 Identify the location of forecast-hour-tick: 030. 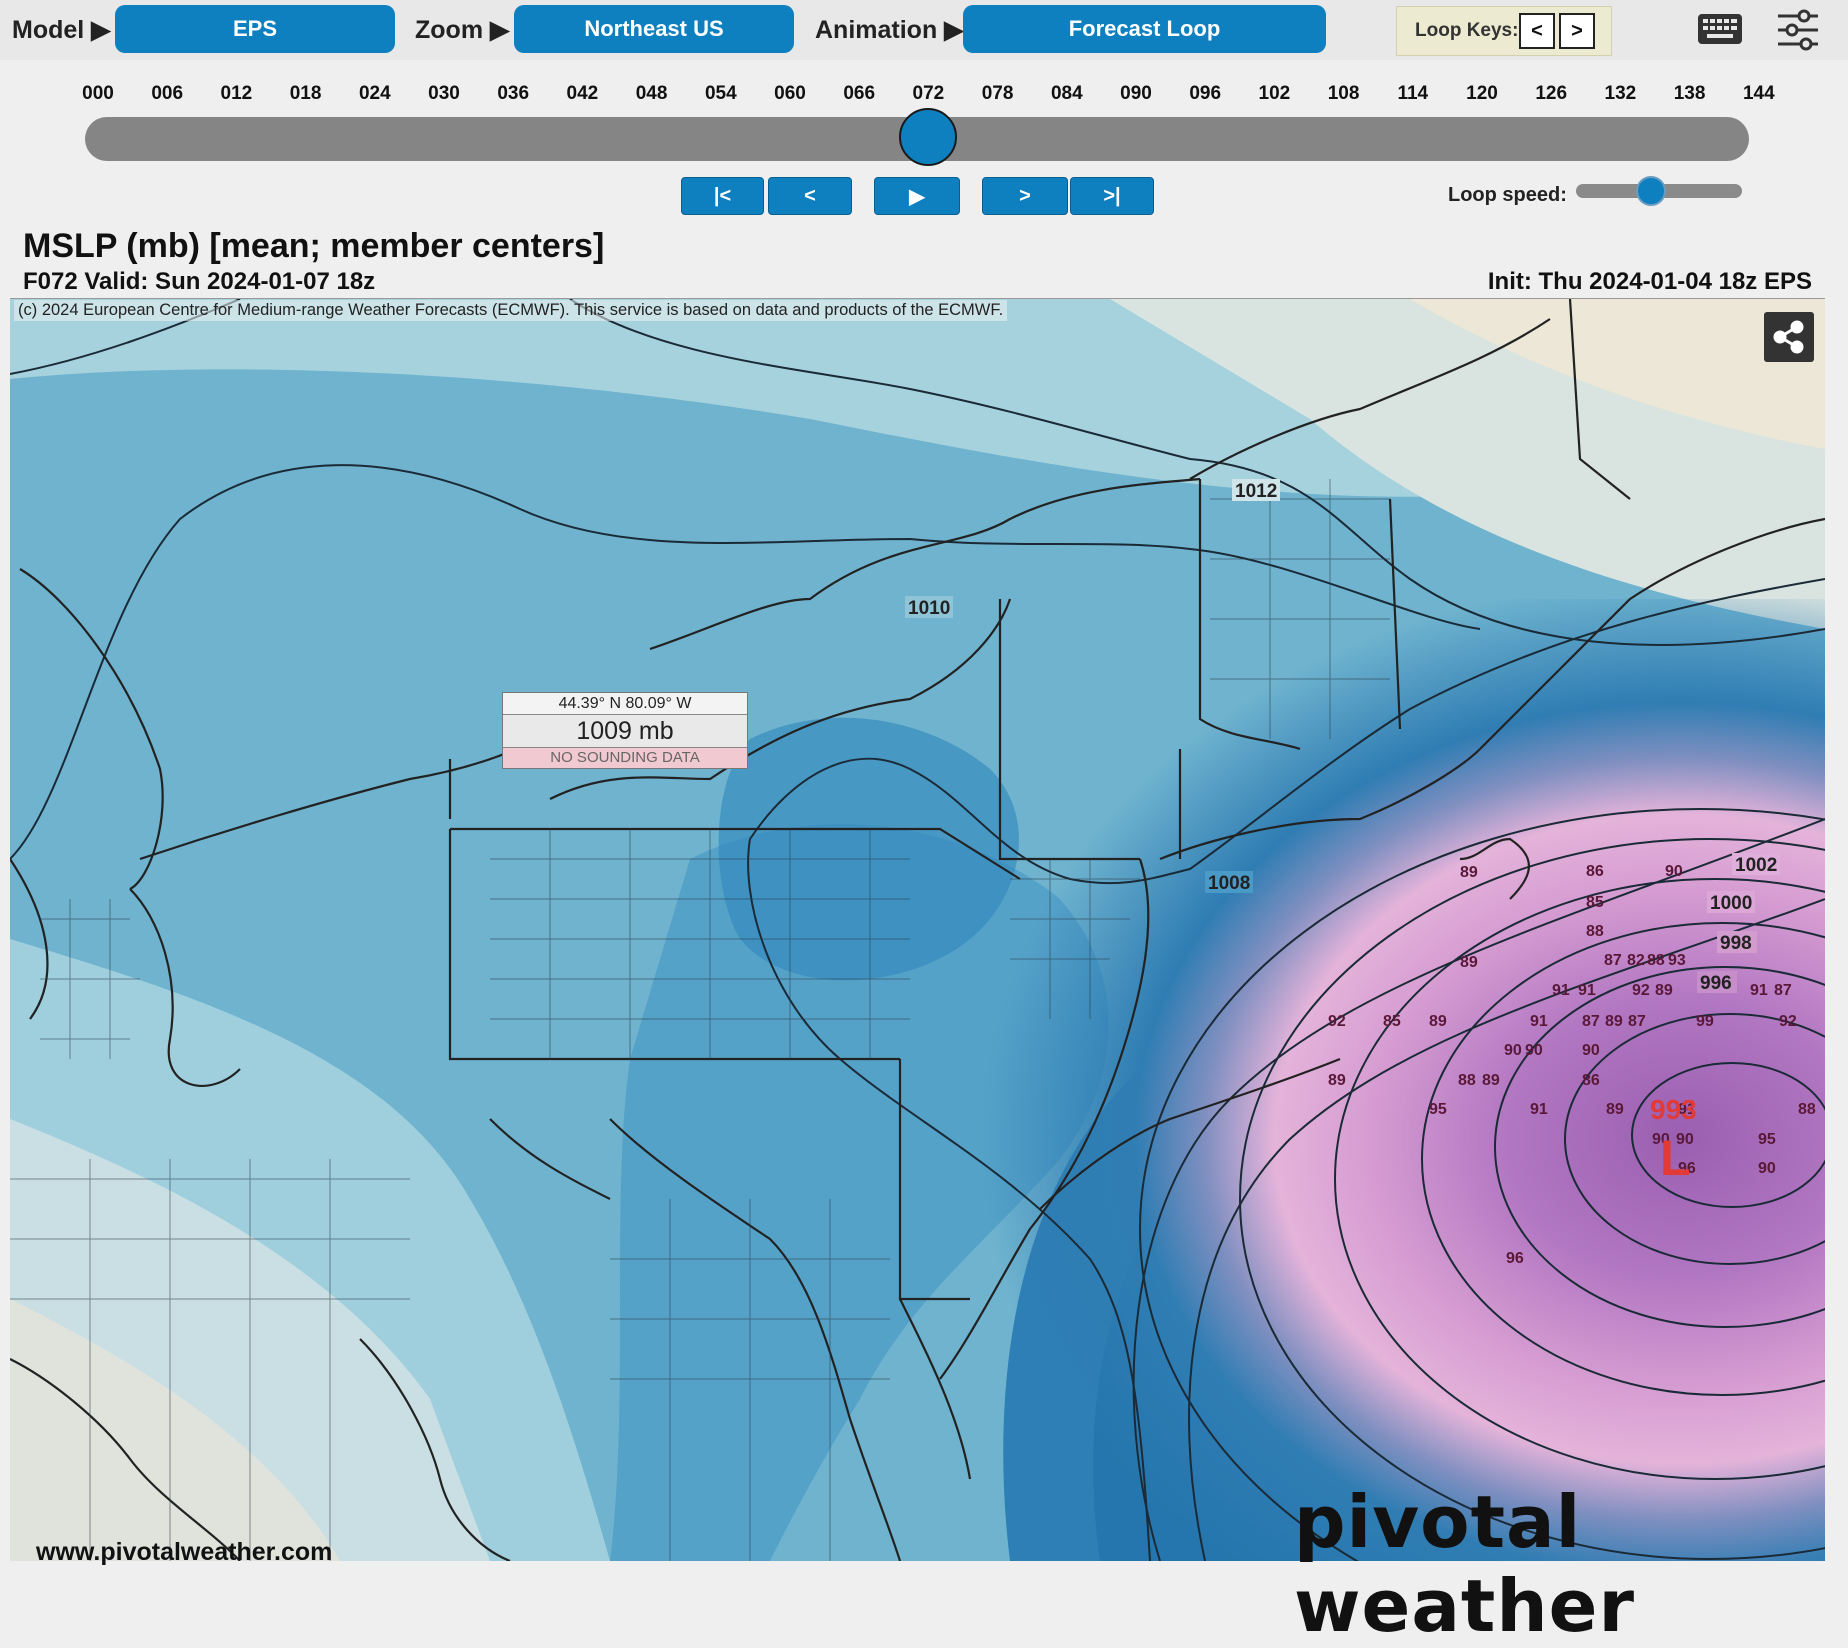
(444, 94).